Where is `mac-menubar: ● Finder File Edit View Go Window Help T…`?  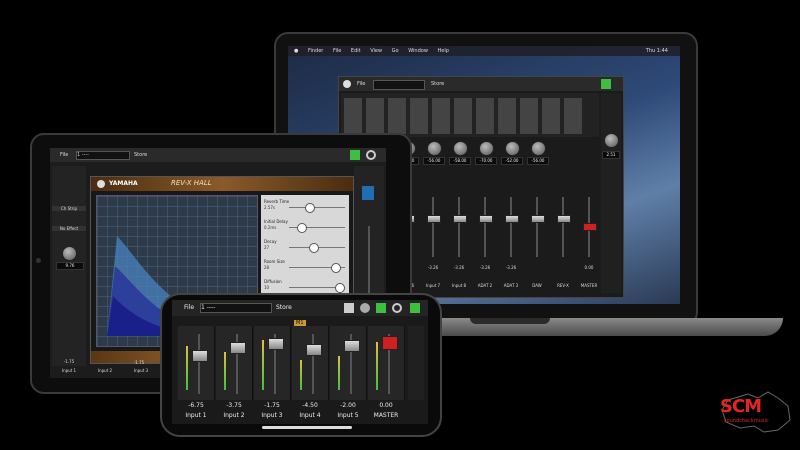
mac-menubar: ● Finder File Edit View Go Window Help T… is located at coordinates (484, 51).